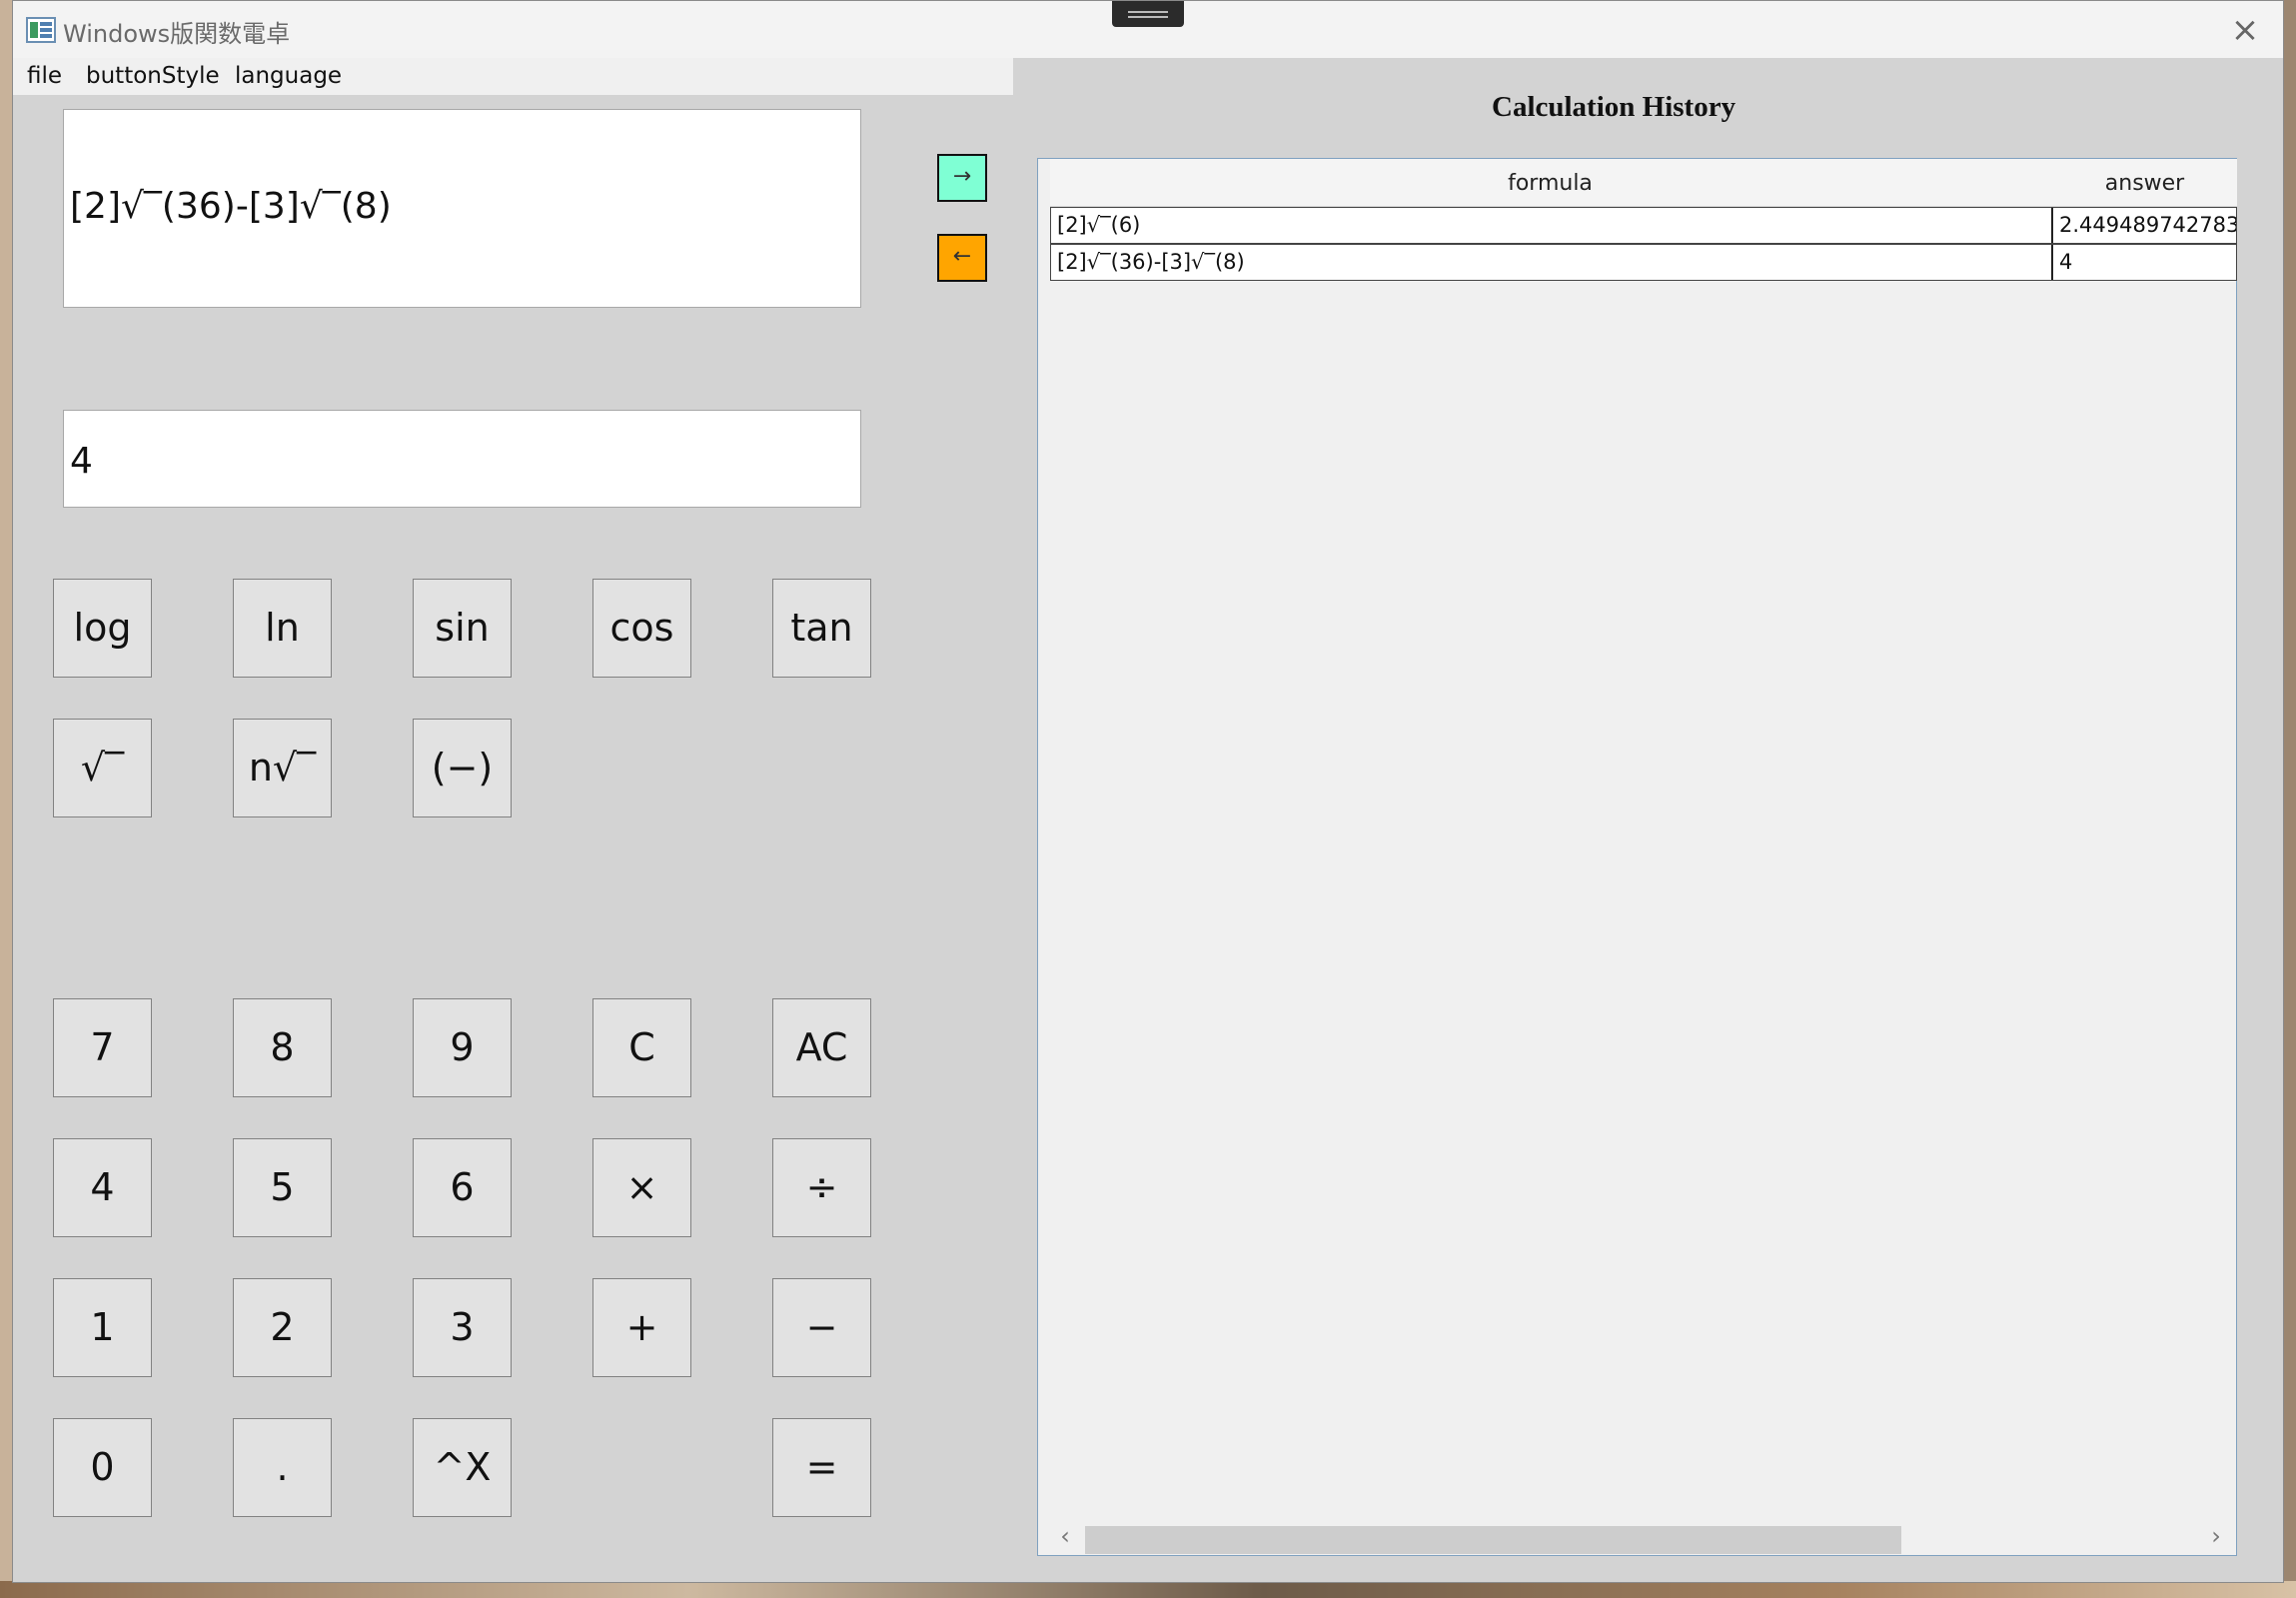  Describe the element at coordinates (102, 1187) in the screenshot. I see `digit-4-button: 4` at that location.